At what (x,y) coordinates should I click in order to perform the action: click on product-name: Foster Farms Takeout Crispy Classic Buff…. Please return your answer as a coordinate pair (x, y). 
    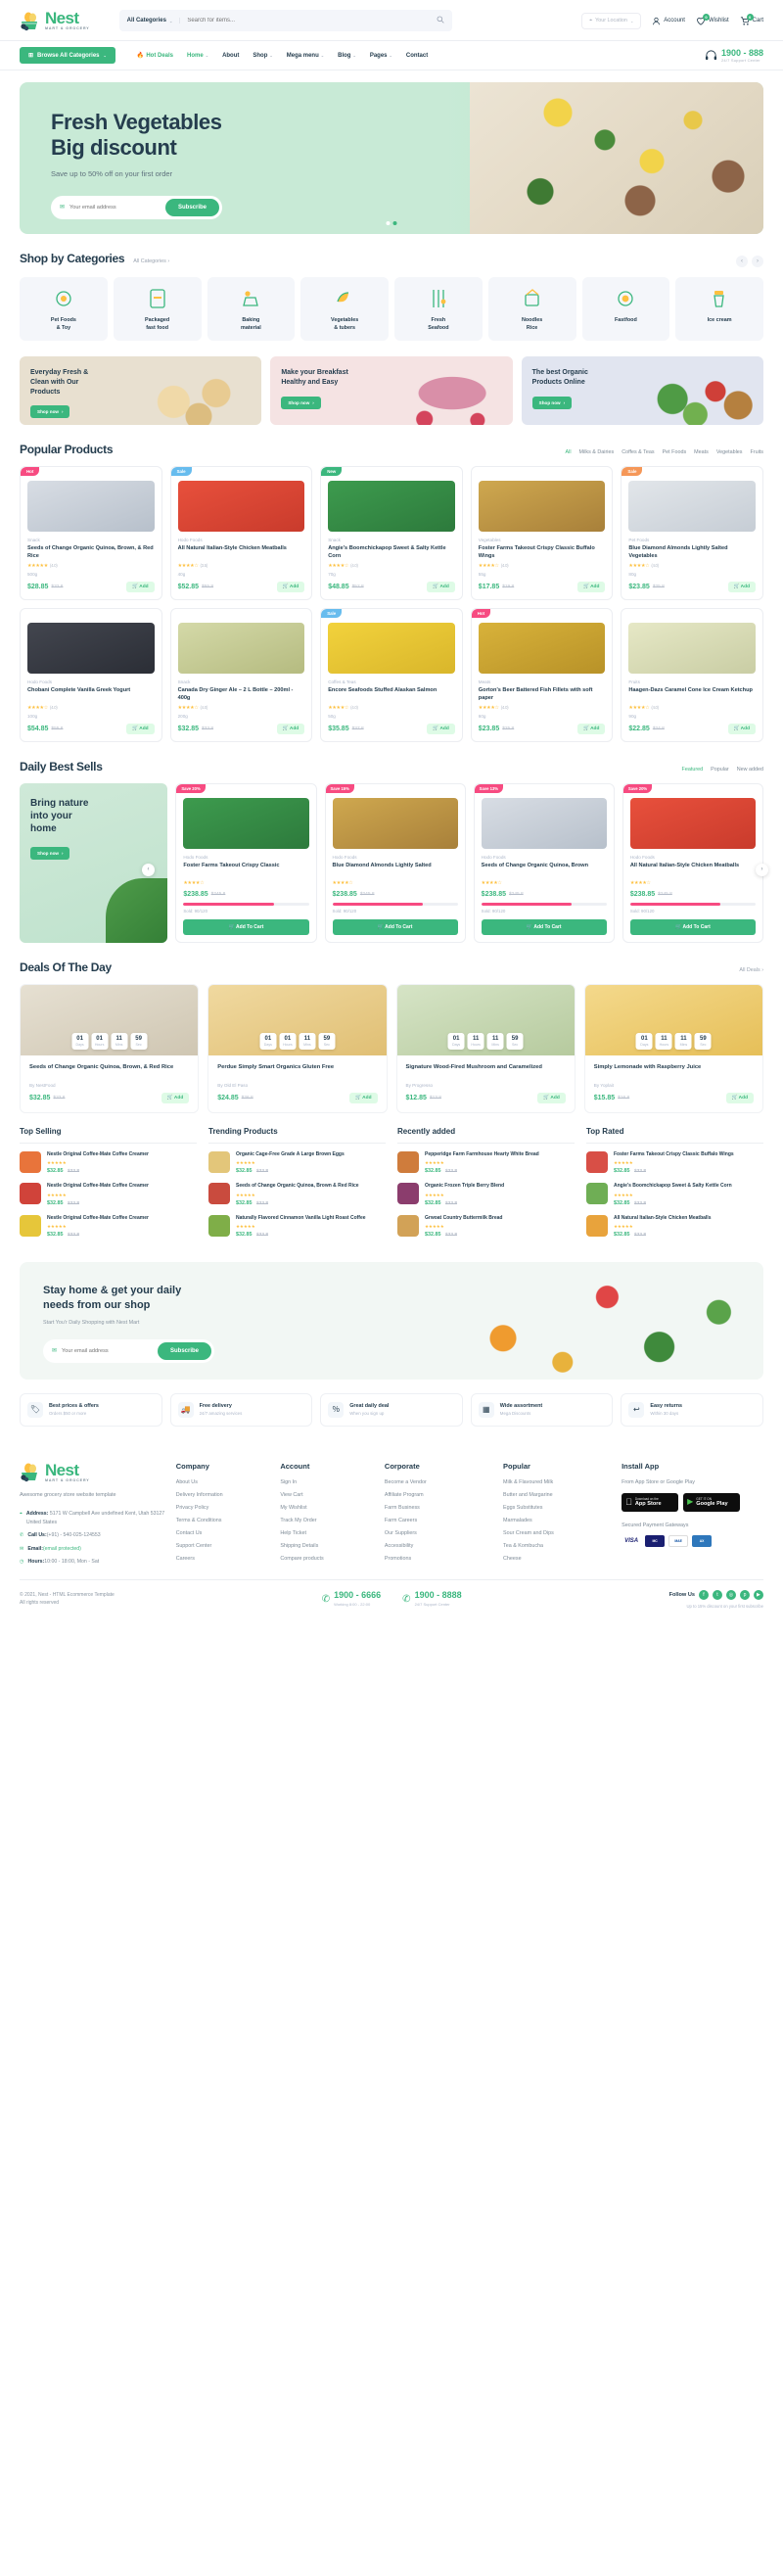
    Looking at the image, I should click on (542, 552).